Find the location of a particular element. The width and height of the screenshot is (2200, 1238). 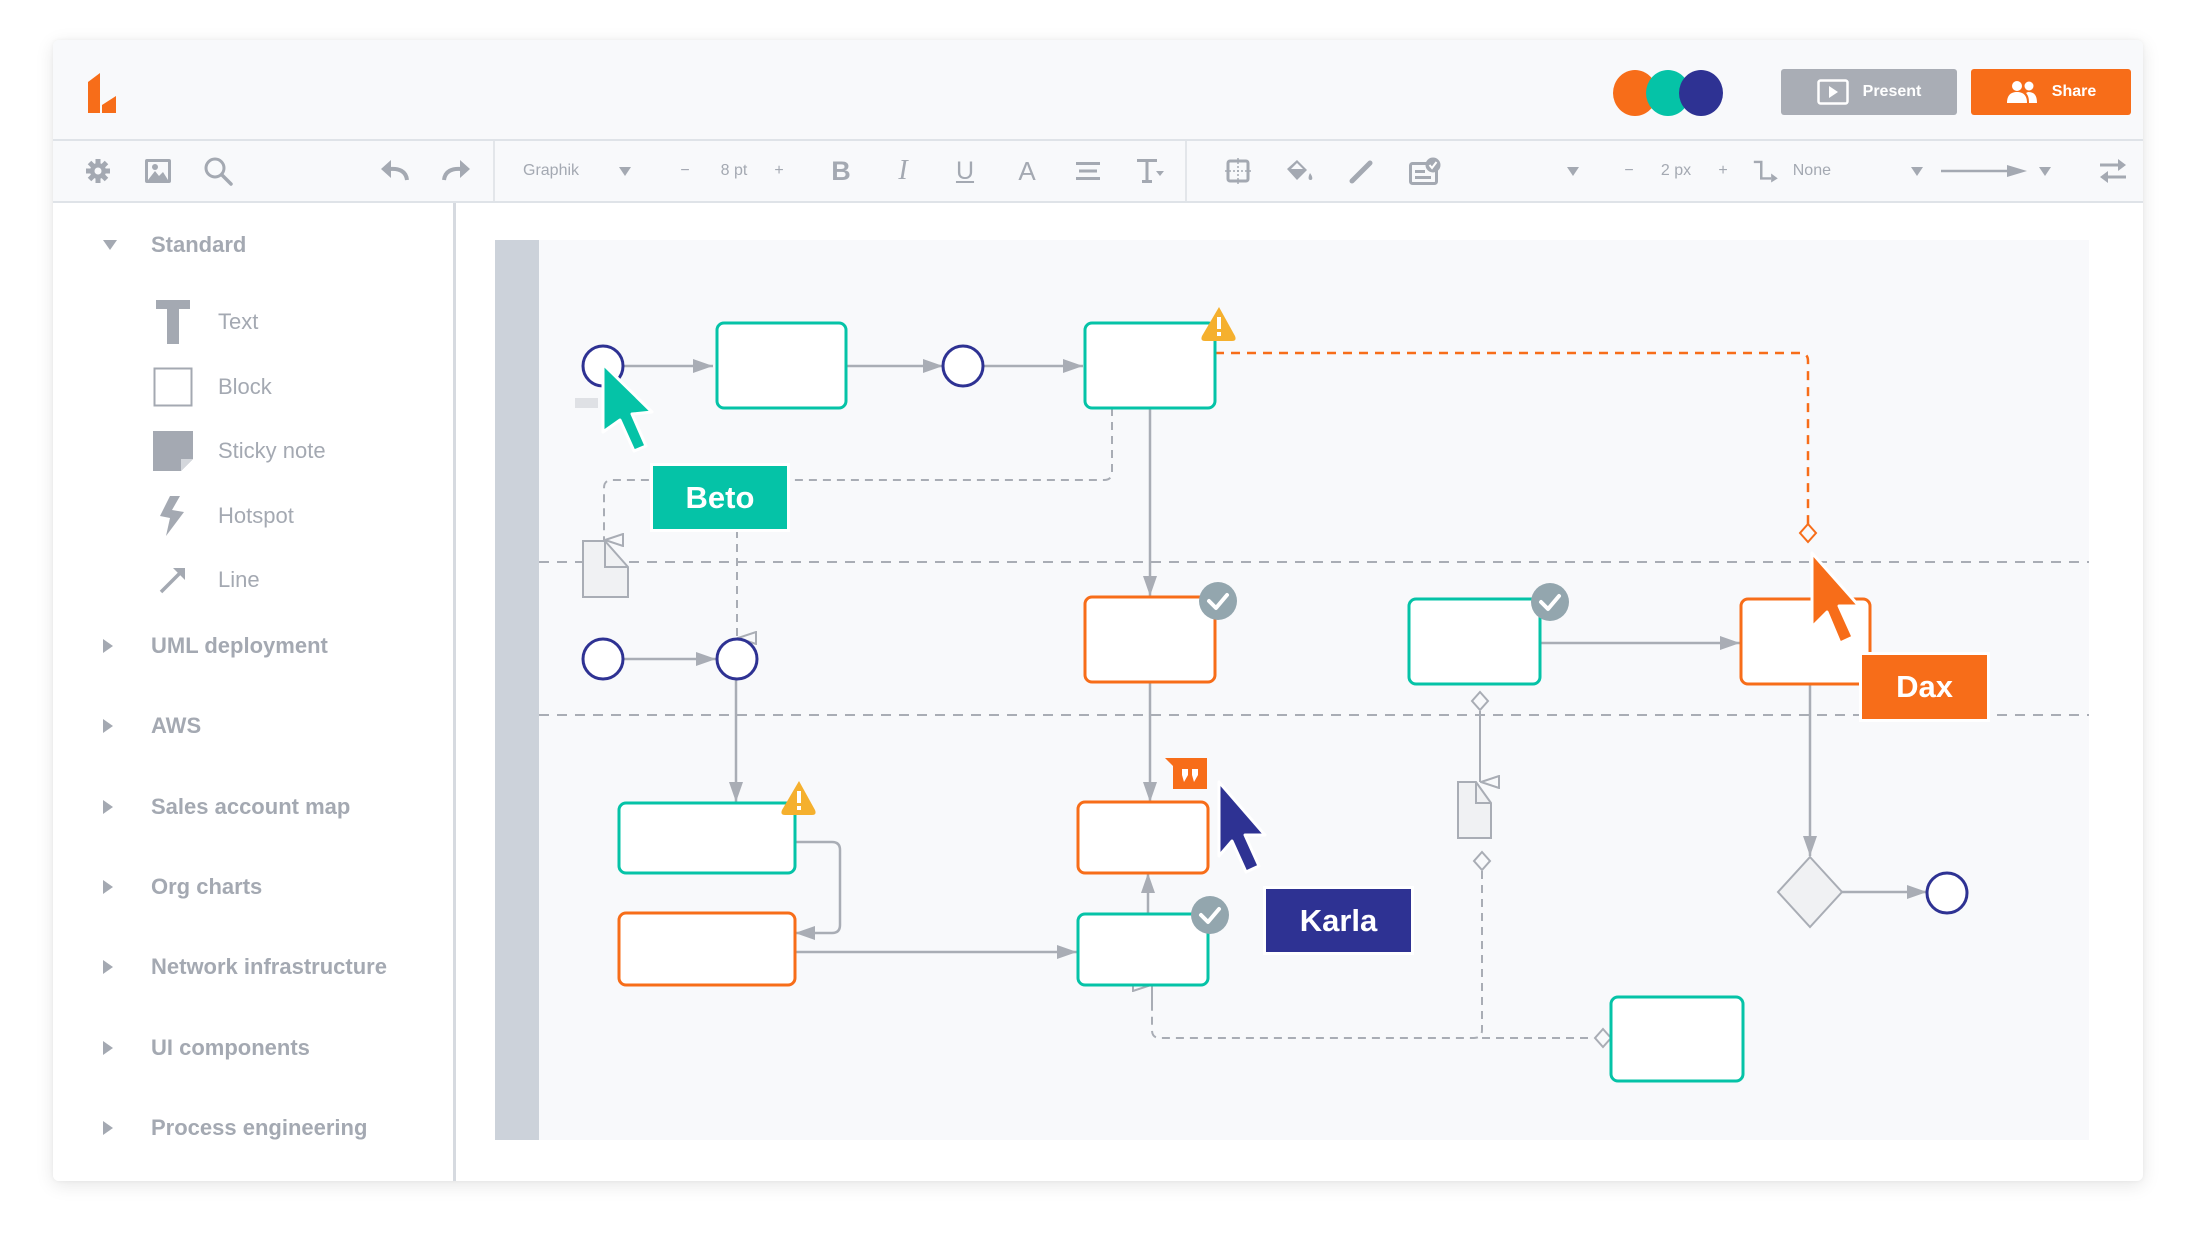

swimlane-header-bar is located at coordinates (517, 690).